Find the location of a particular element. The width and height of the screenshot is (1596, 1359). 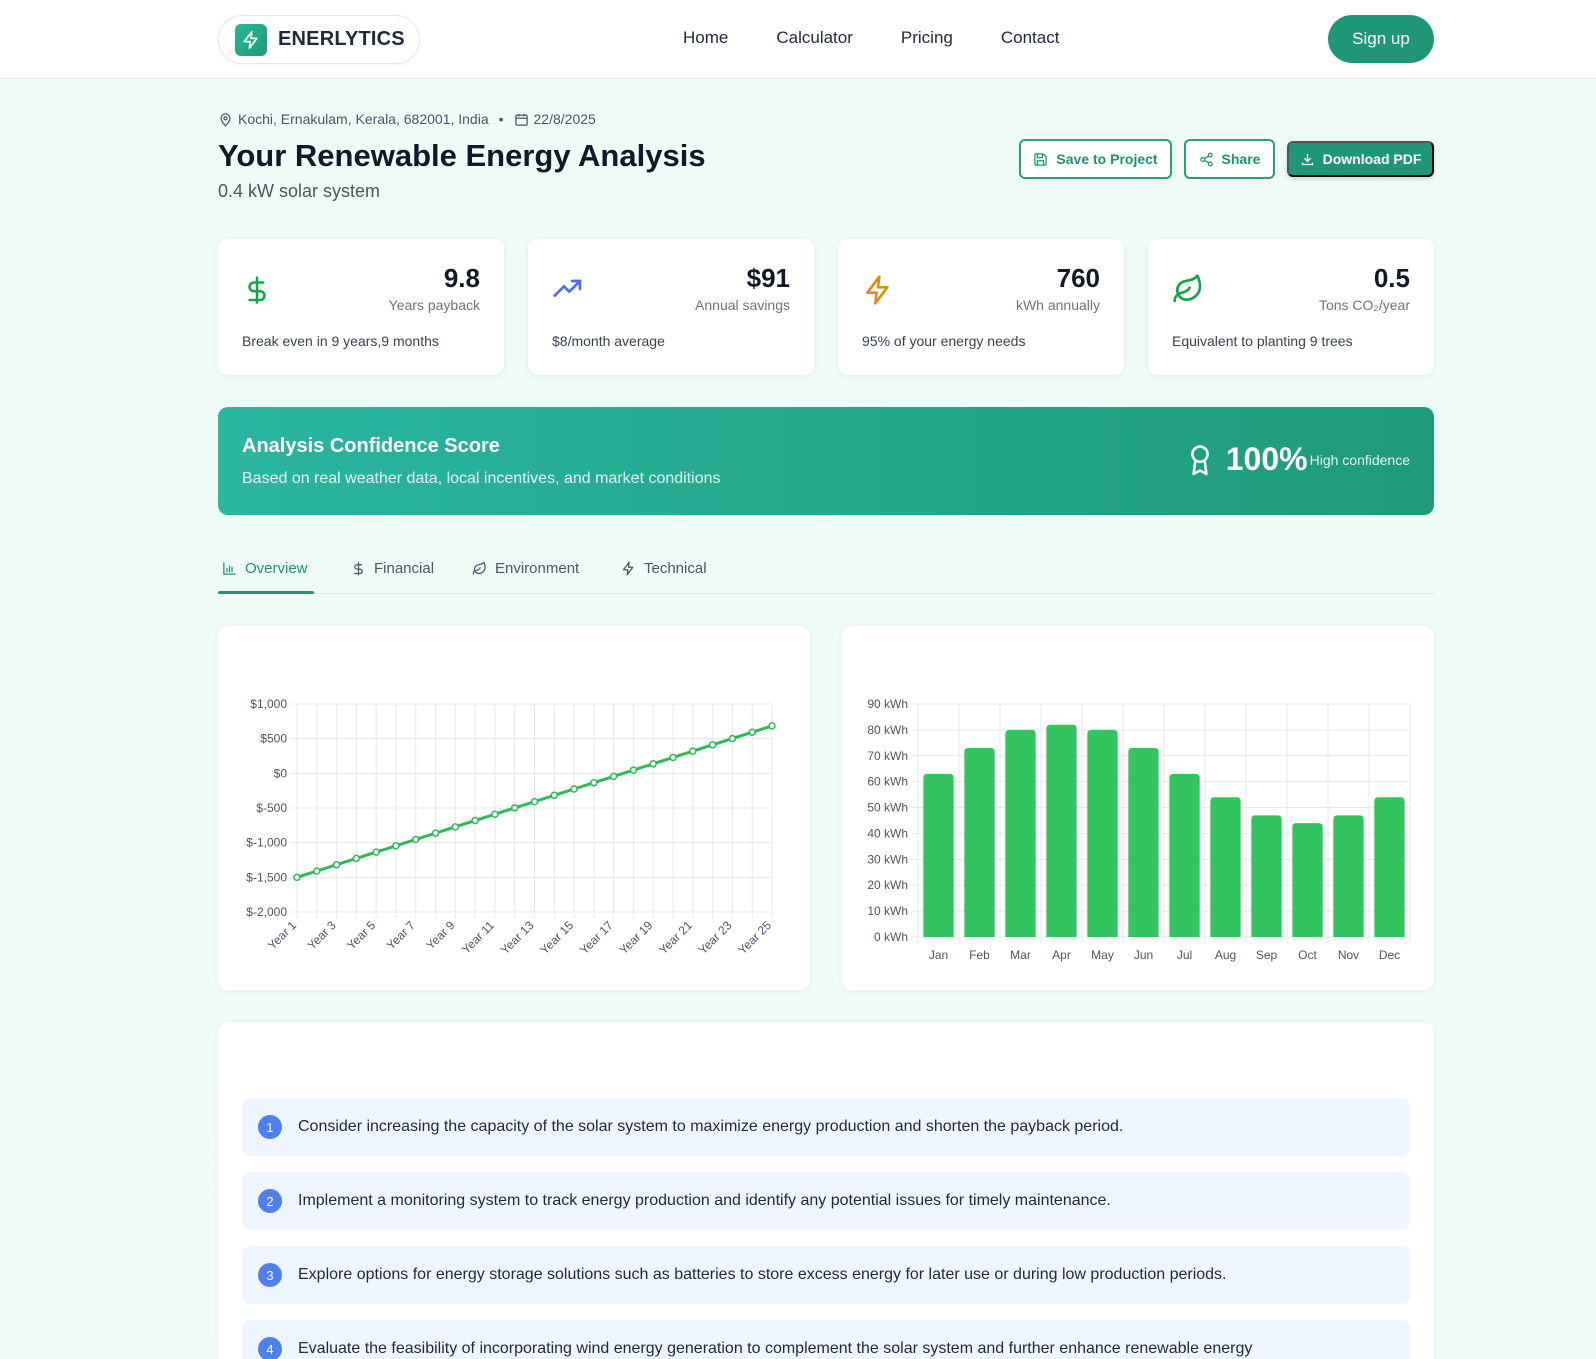

y-tick-label: $-500 is located at coordinates (271, 808).